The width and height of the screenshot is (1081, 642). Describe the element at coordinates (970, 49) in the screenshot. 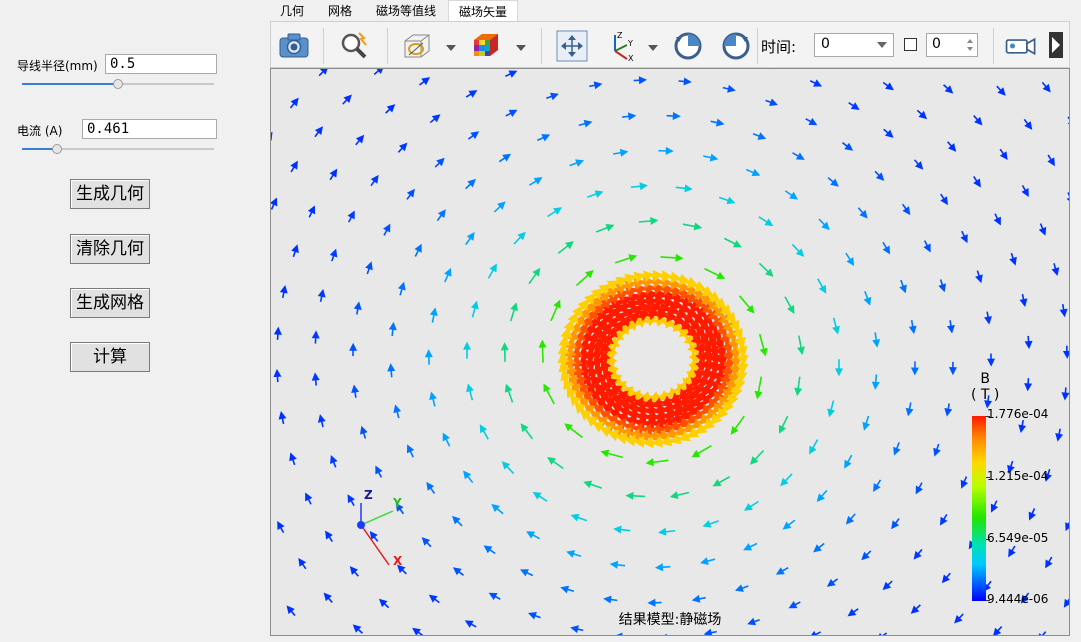

I see `spin-down-icon` at that location.